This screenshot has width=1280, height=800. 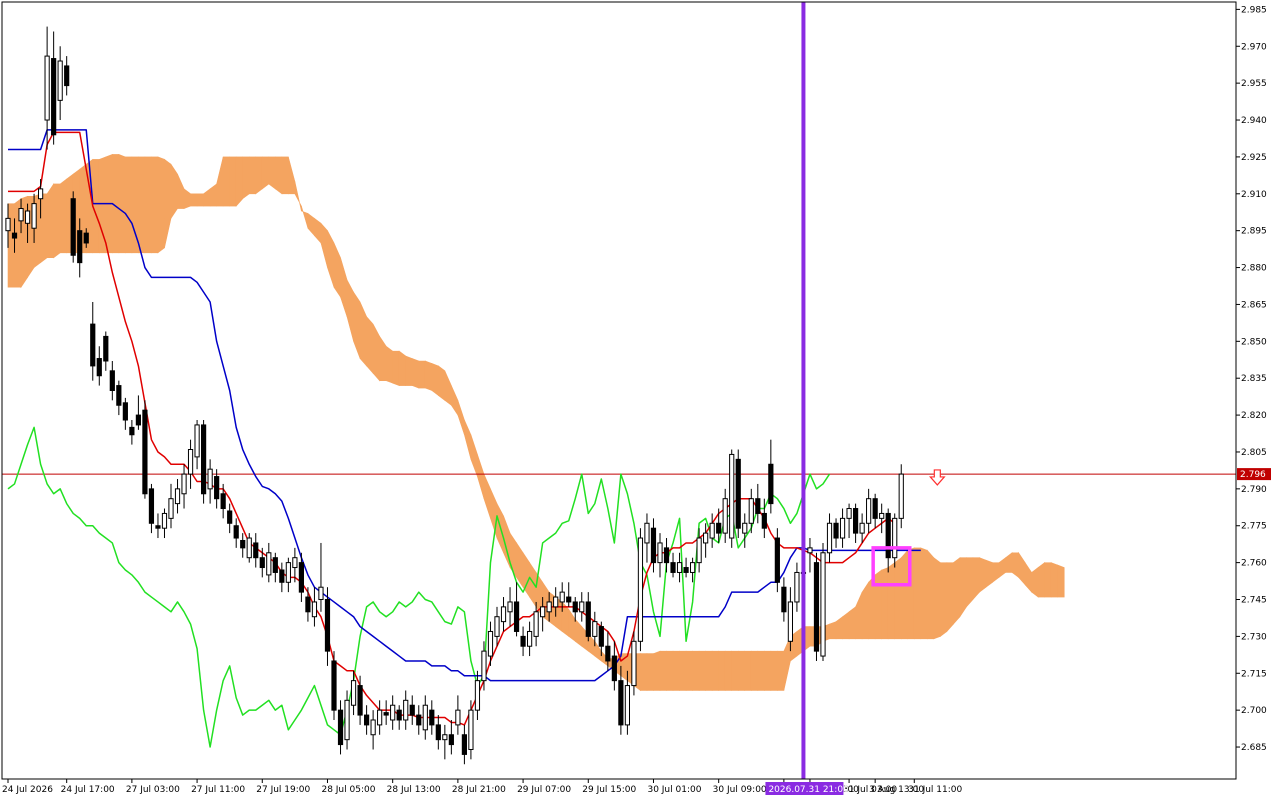 What do you see at coordinates (1254, 195) in the screenshot?
I see `price-tick-label: 2.910` at bounding box center [1254, 195].